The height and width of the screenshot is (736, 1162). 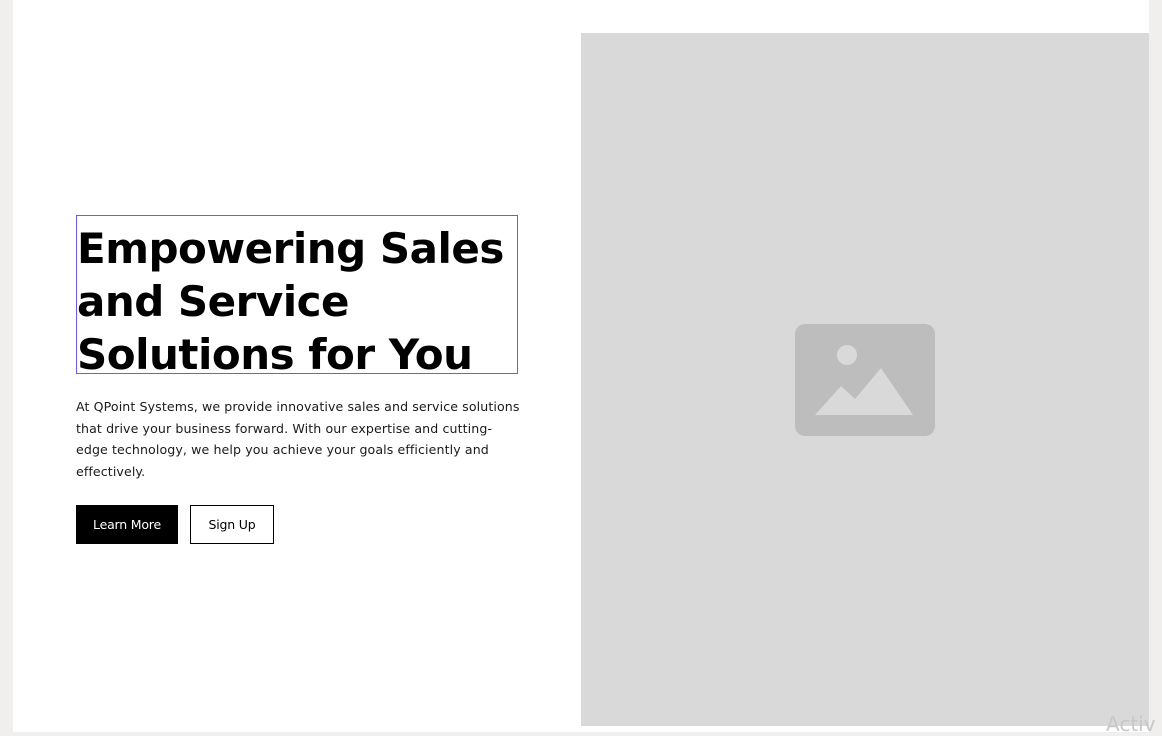 What do you see at coordinates (232, 524) in the screenshot?
I see `sign-up-button: Sign Up` at bounding box center [232, 524].